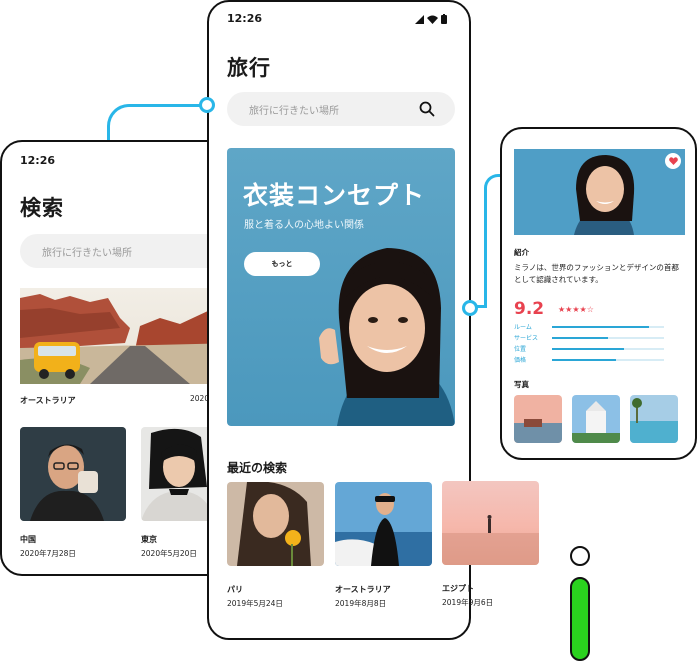 The width and height of the screenshot is (699, 662). Describe the element at coordinates (42, 208) in the screenshot. I see `page-title: 検索` at that location.